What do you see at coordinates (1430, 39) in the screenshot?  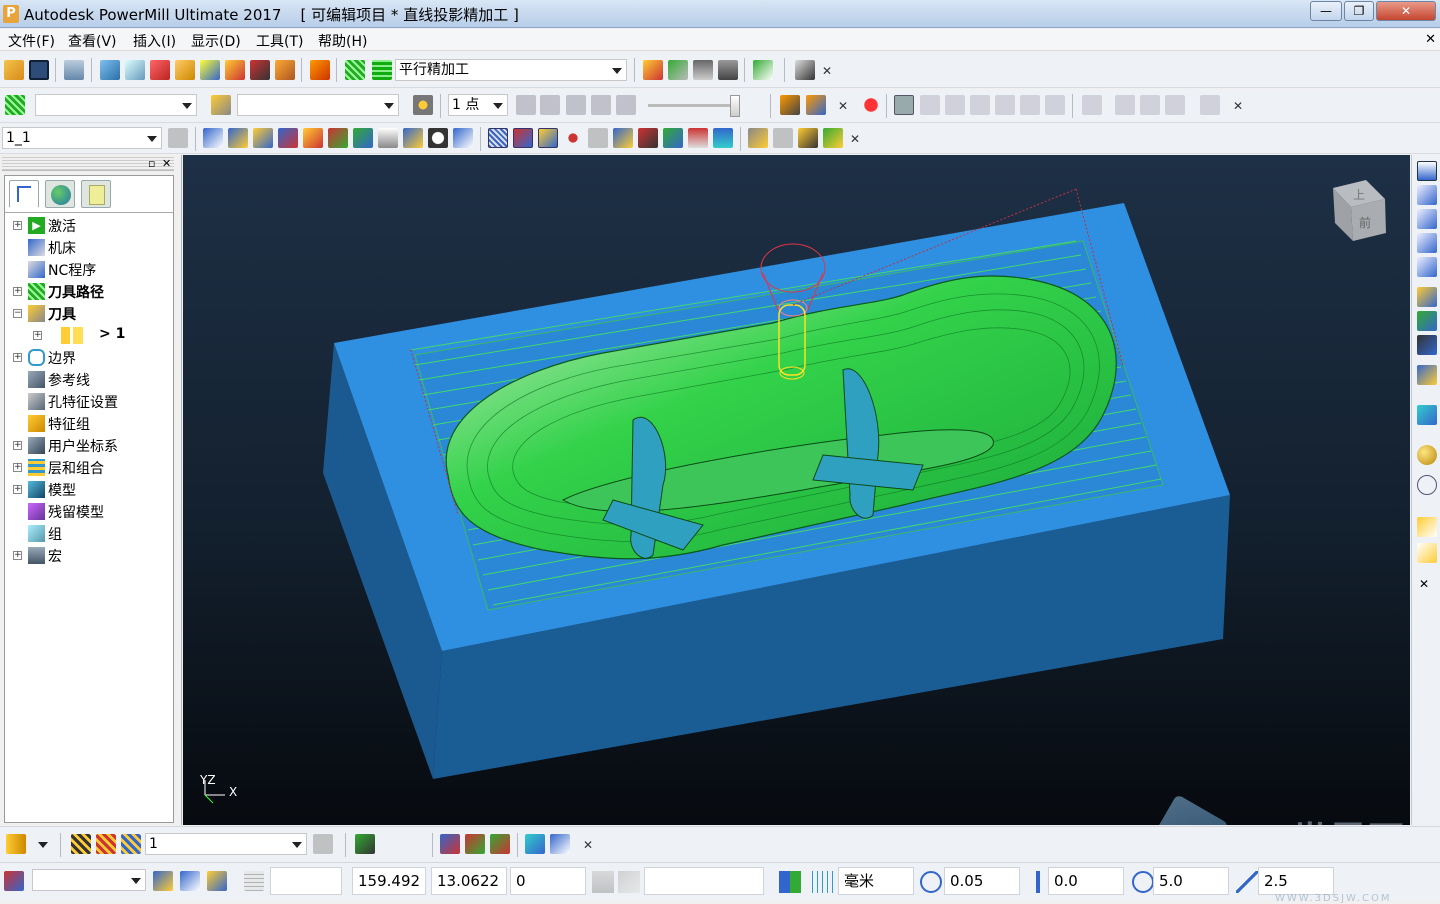 I see `mdi-close-icon: ✕` at bounding box center [1430, 39].